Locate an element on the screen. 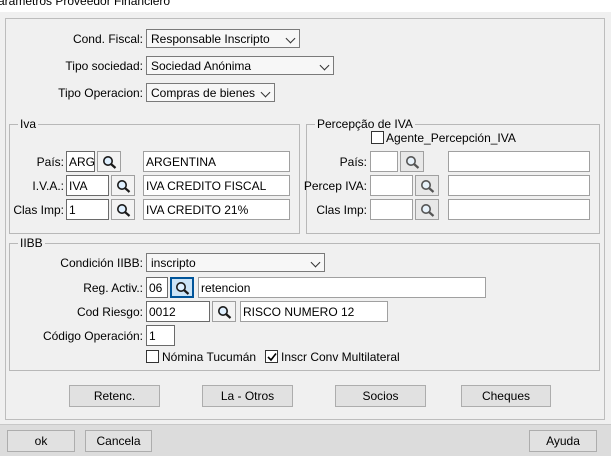  cond-fiscal-value: Responsable Inscripto is located at coordinates (210, 39).